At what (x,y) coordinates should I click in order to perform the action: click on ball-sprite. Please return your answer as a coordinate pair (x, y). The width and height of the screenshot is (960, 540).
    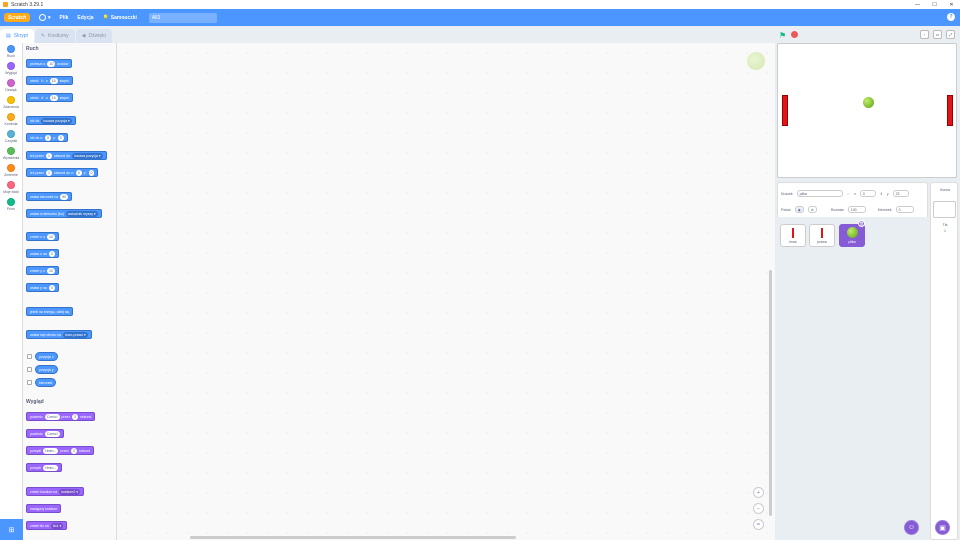
    Looking at the image, I should click on (868, 102).